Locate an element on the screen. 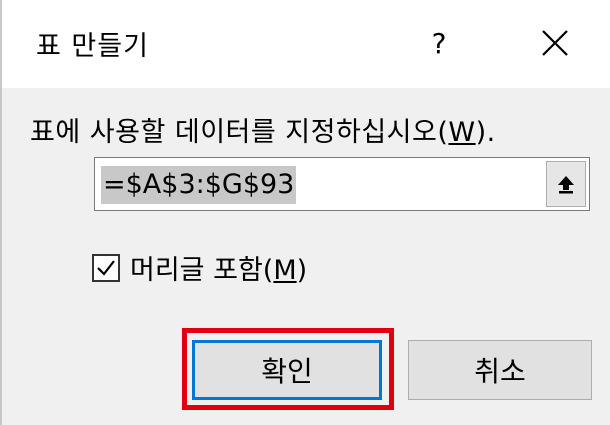  close-icon is located at coordinates (555, 43).